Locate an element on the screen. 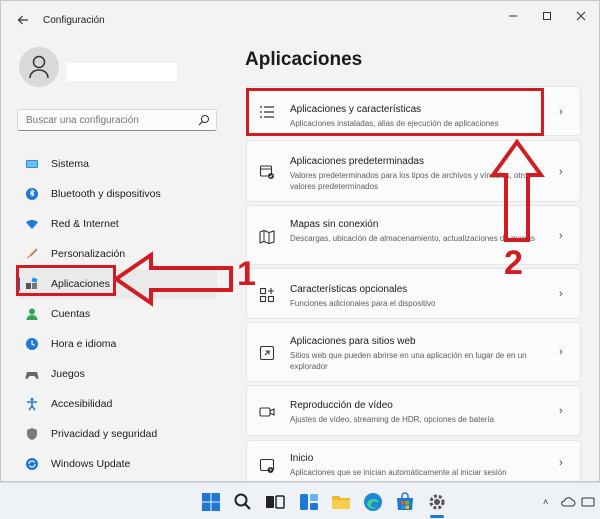  search-input is located at coordinates (117, 120).